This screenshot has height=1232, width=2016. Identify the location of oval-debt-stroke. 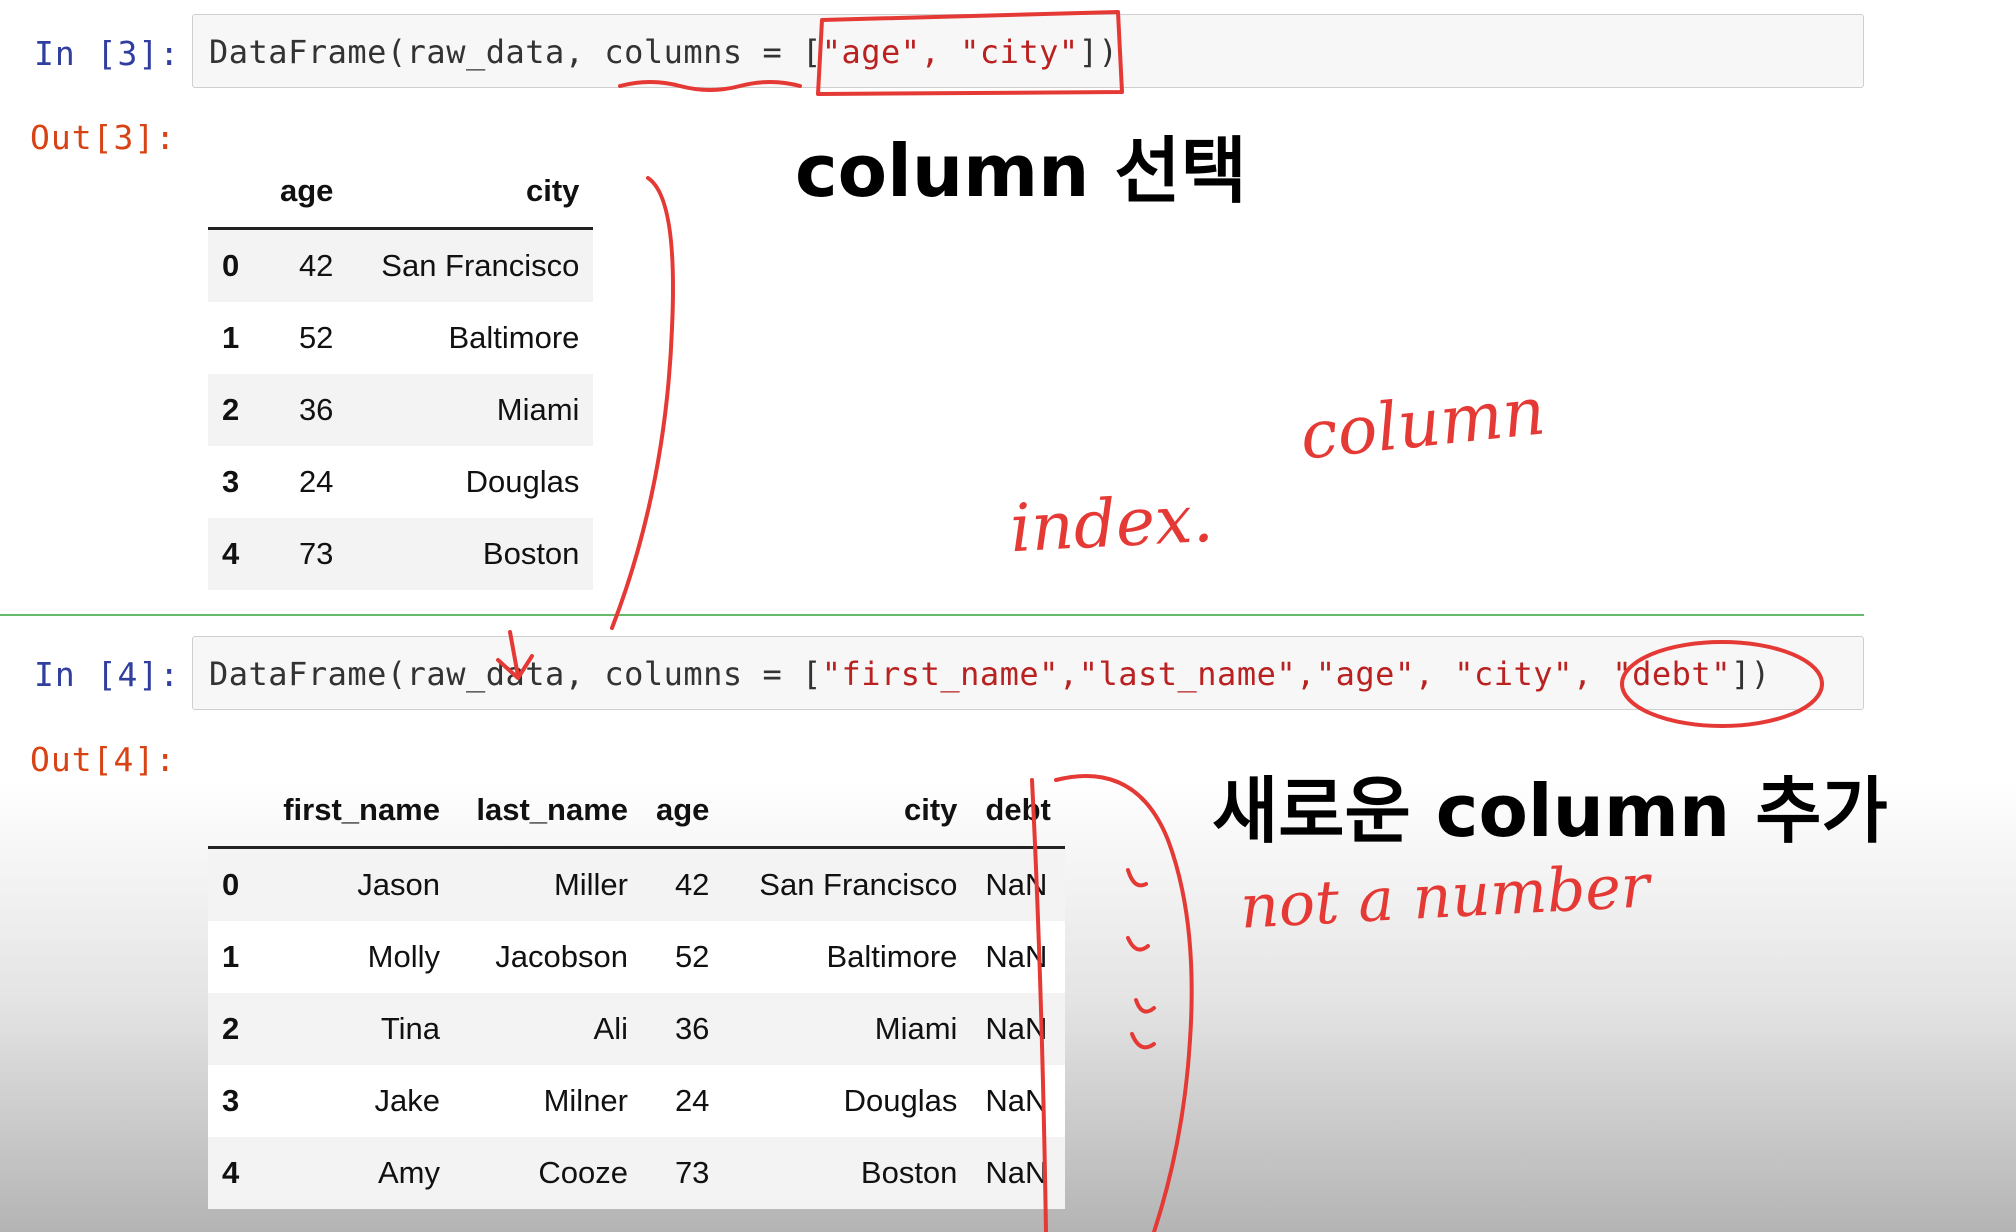
(1722, 684).